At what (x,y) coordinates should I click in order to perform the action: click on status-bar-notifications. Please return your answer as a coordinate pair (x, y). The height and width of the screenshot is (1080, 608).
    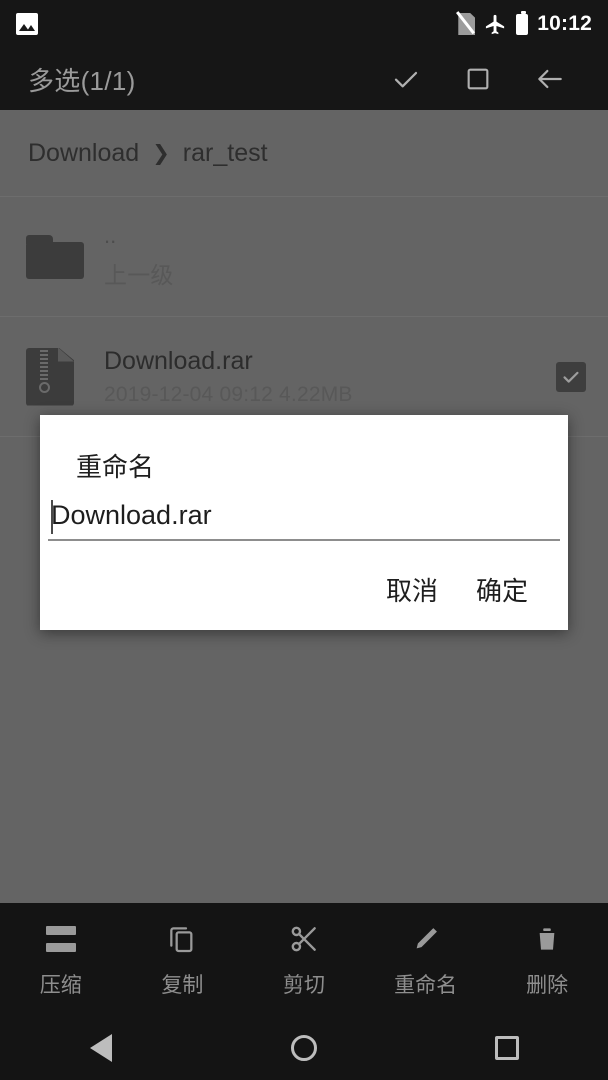
    Looking at the image, I should click on (27, 24).